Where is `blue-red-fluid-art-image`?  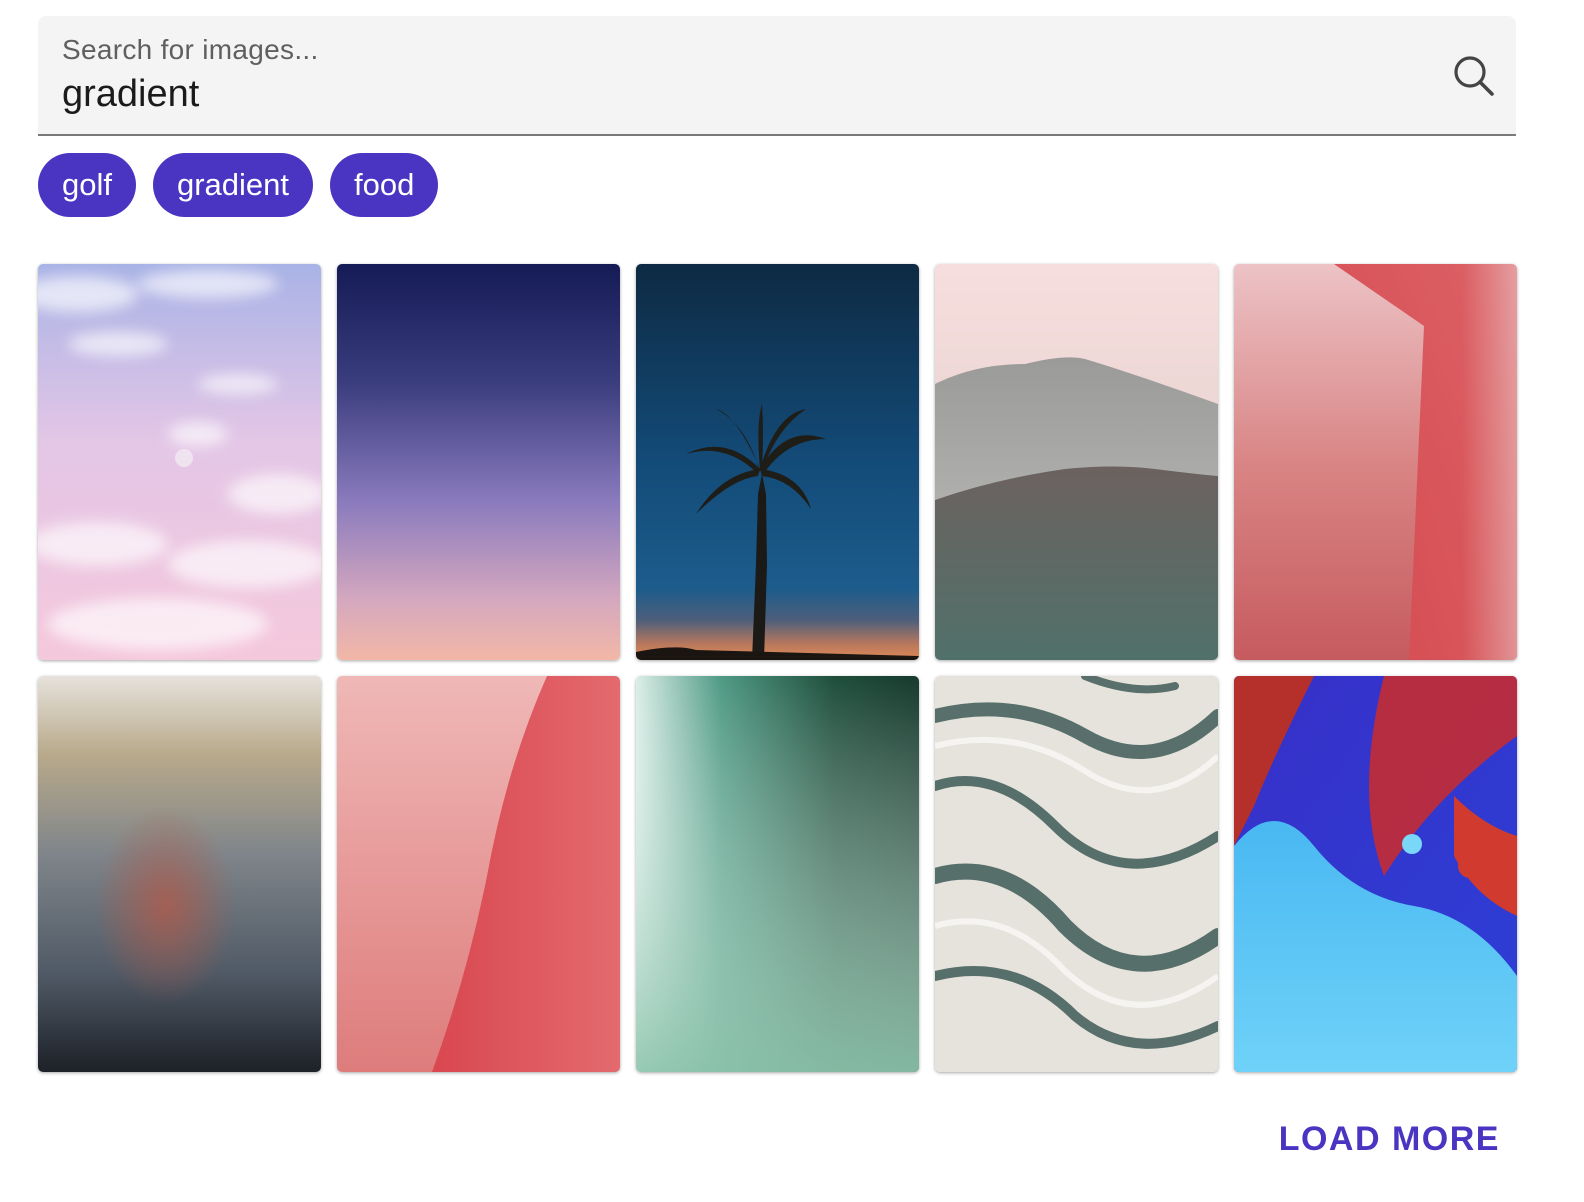
blue-red-fluid-art-image is located at coordinates (1375, 874).